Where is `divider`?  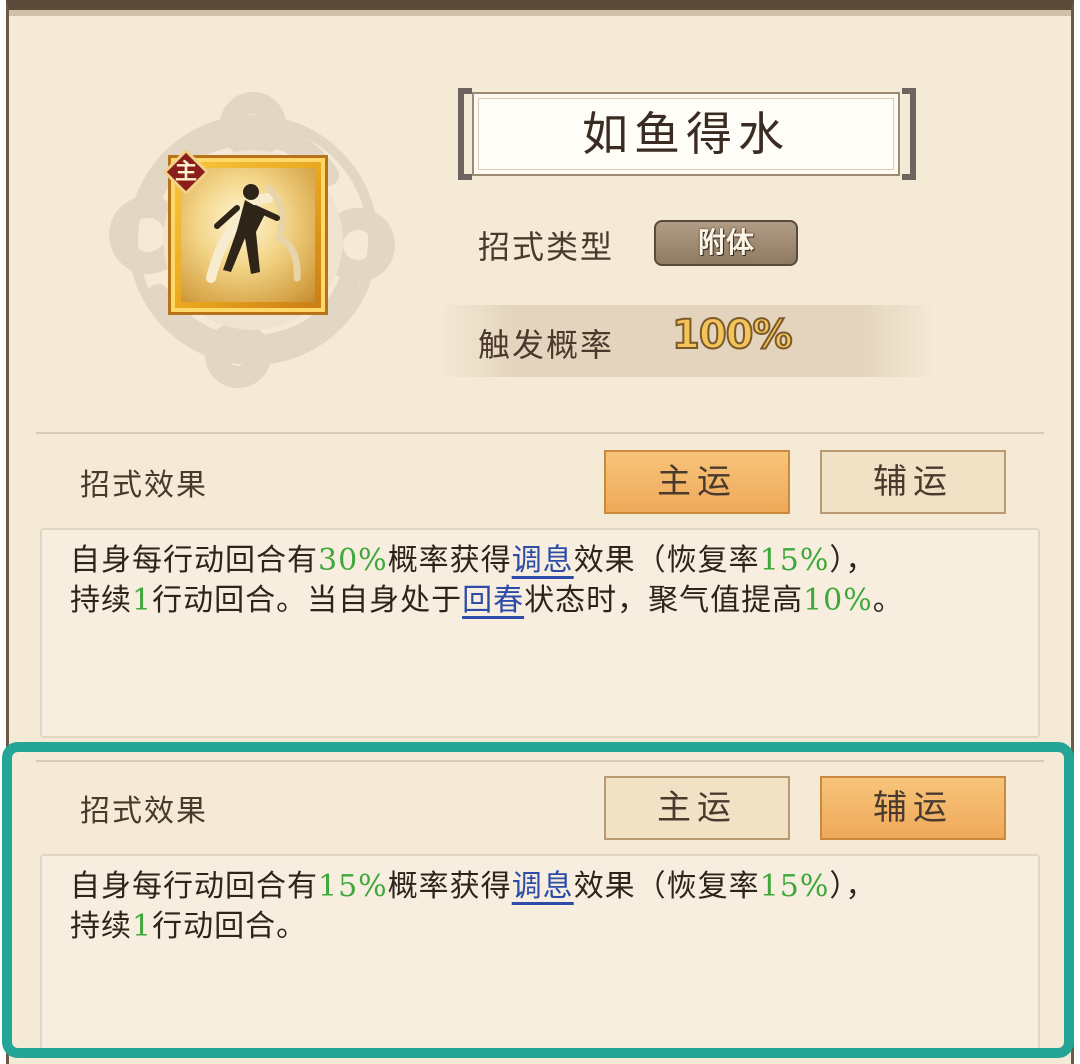 divider is located at coordinates (540, 433).